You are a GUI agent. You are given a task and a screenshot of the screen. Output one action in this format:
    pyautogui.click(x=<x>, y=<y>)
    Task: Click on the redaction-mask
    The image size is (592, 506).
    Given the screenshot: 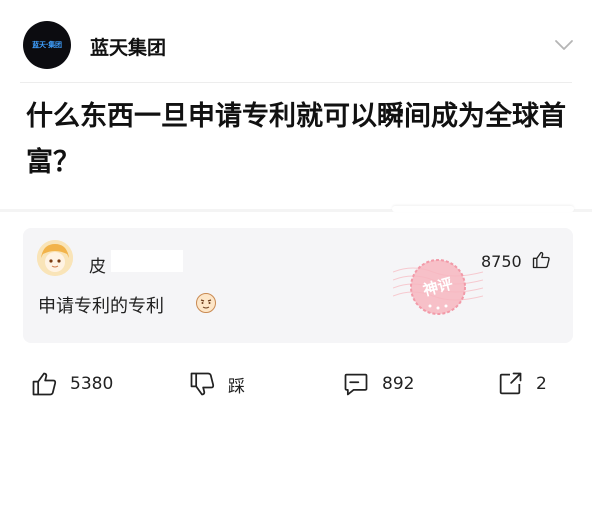 What is the action you would take?
    pyautogui.click(x=147, y=261)
    